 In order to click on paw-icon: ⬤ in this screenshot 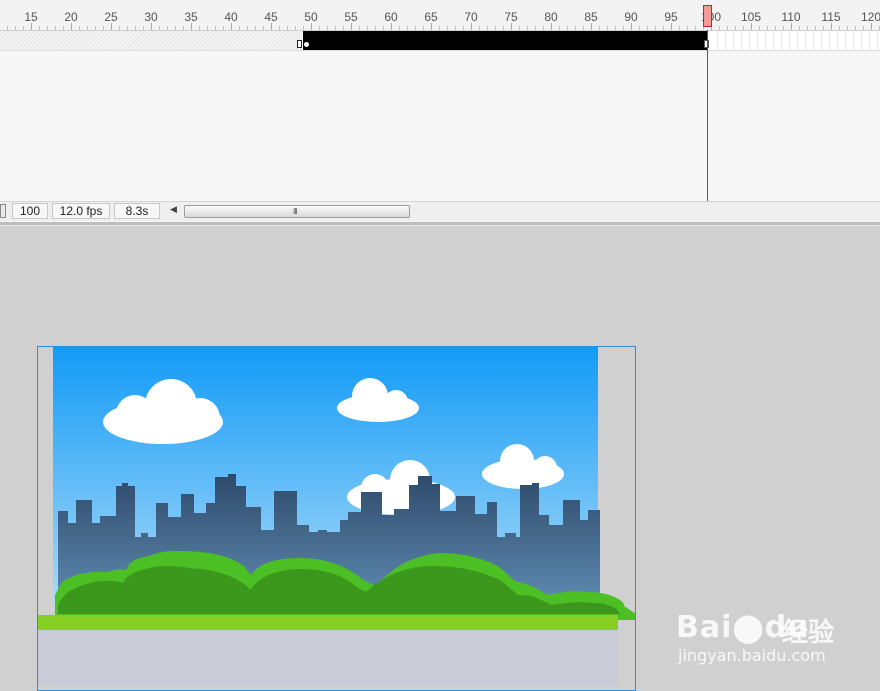, I will do `click(748, 627)`.